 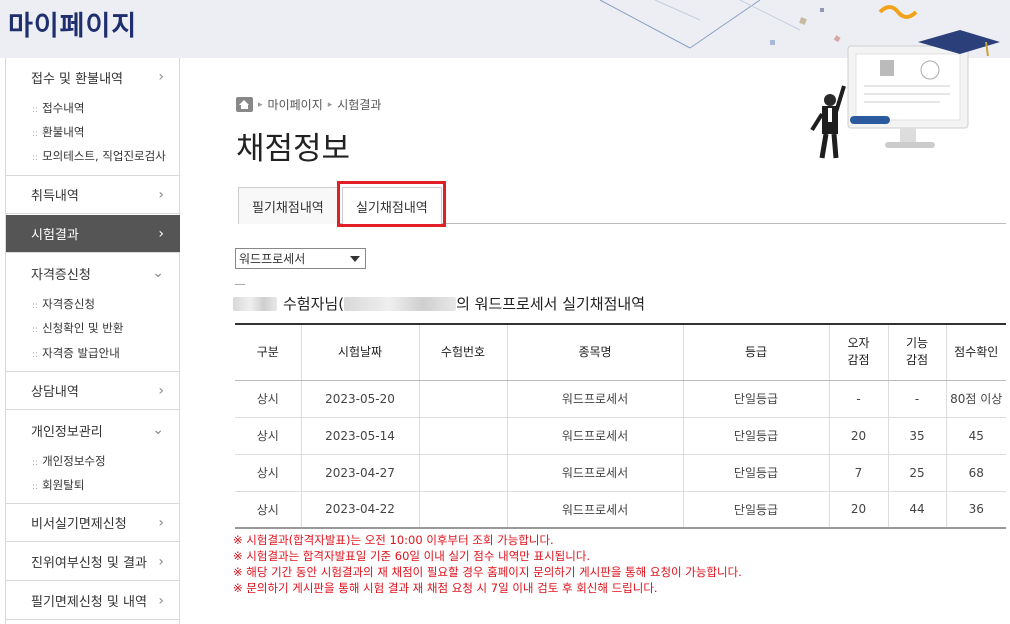 What do you see at coordinates (240, 284) in the screenshot?
I see `divider` at bounding box center [240, 284].